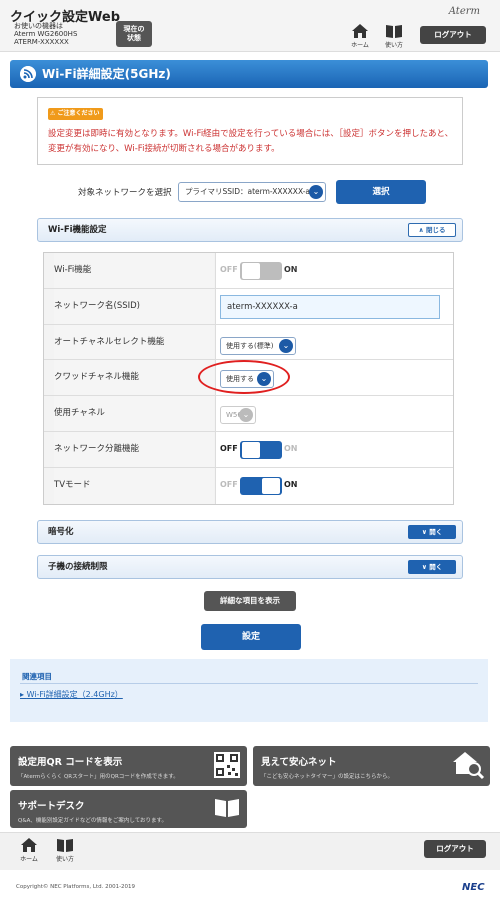  What do you see at coordinates (251, 637) in the screenshot?
I see `set-button: 設定` at bounding box center [251, 637].